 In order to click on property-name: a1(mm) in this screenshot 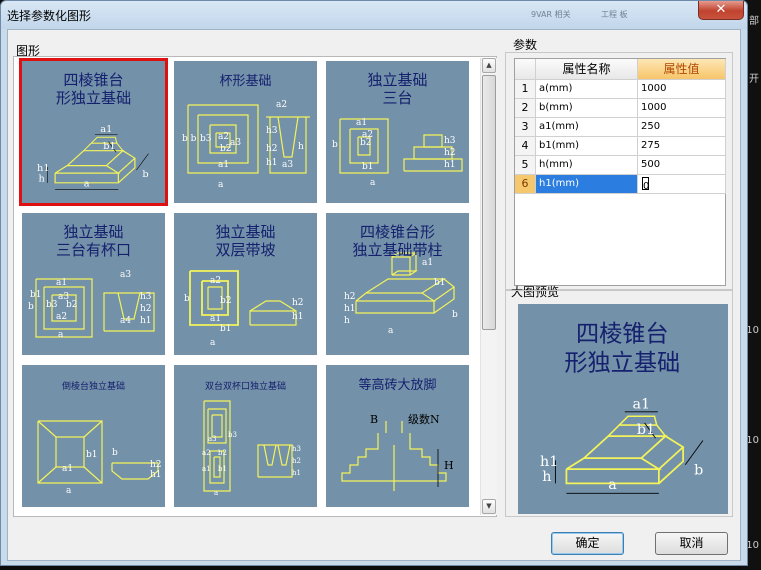, I will do `click(587, 127)`.